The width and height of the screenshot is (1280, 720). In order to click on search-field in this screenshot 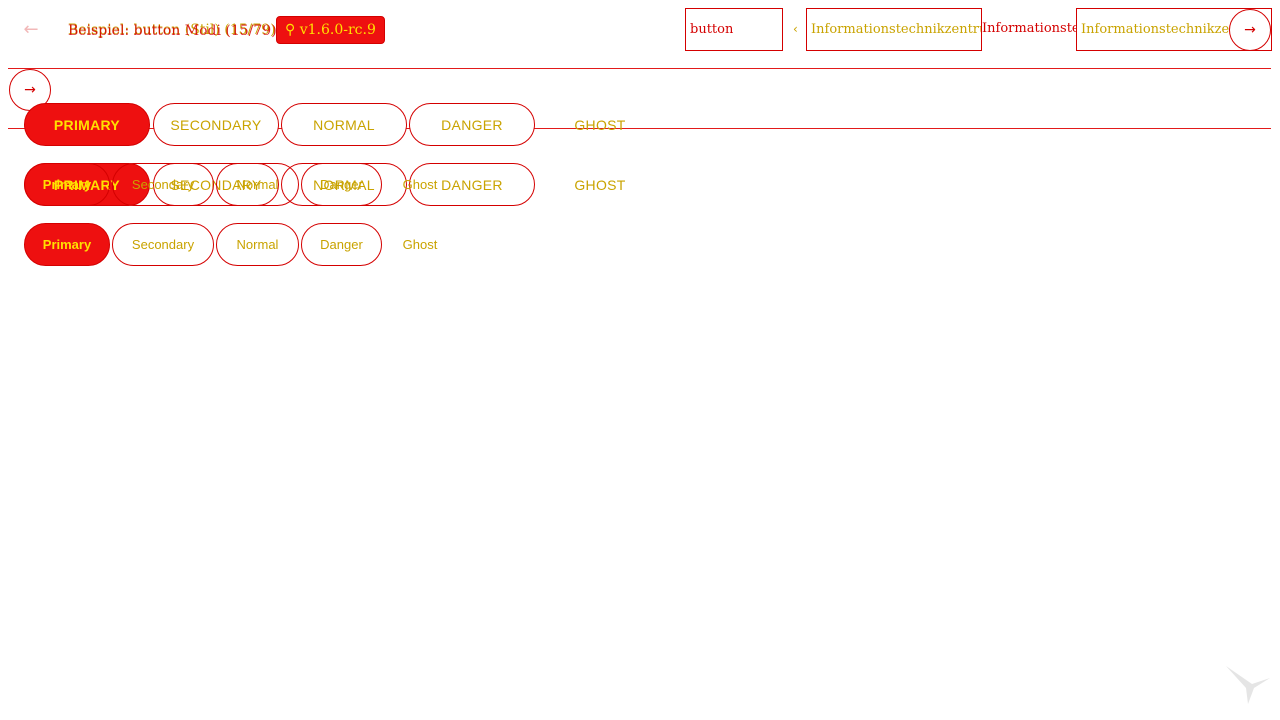, I will do `click(734, 29)`.